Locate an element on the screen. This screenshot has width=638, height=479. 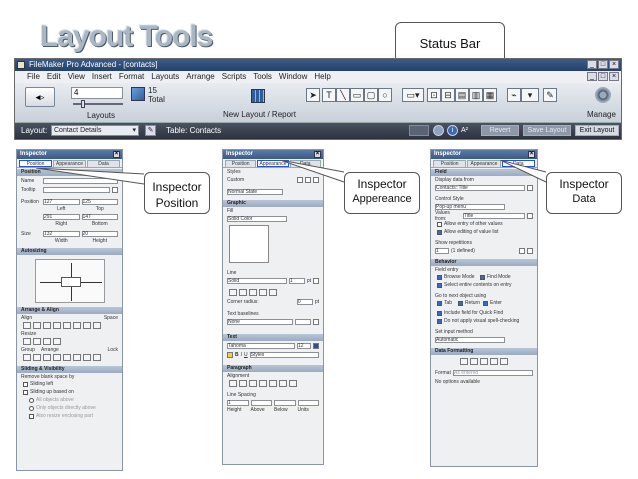
text-styles-dropdown: Styles is located at coordinates (284, 354).